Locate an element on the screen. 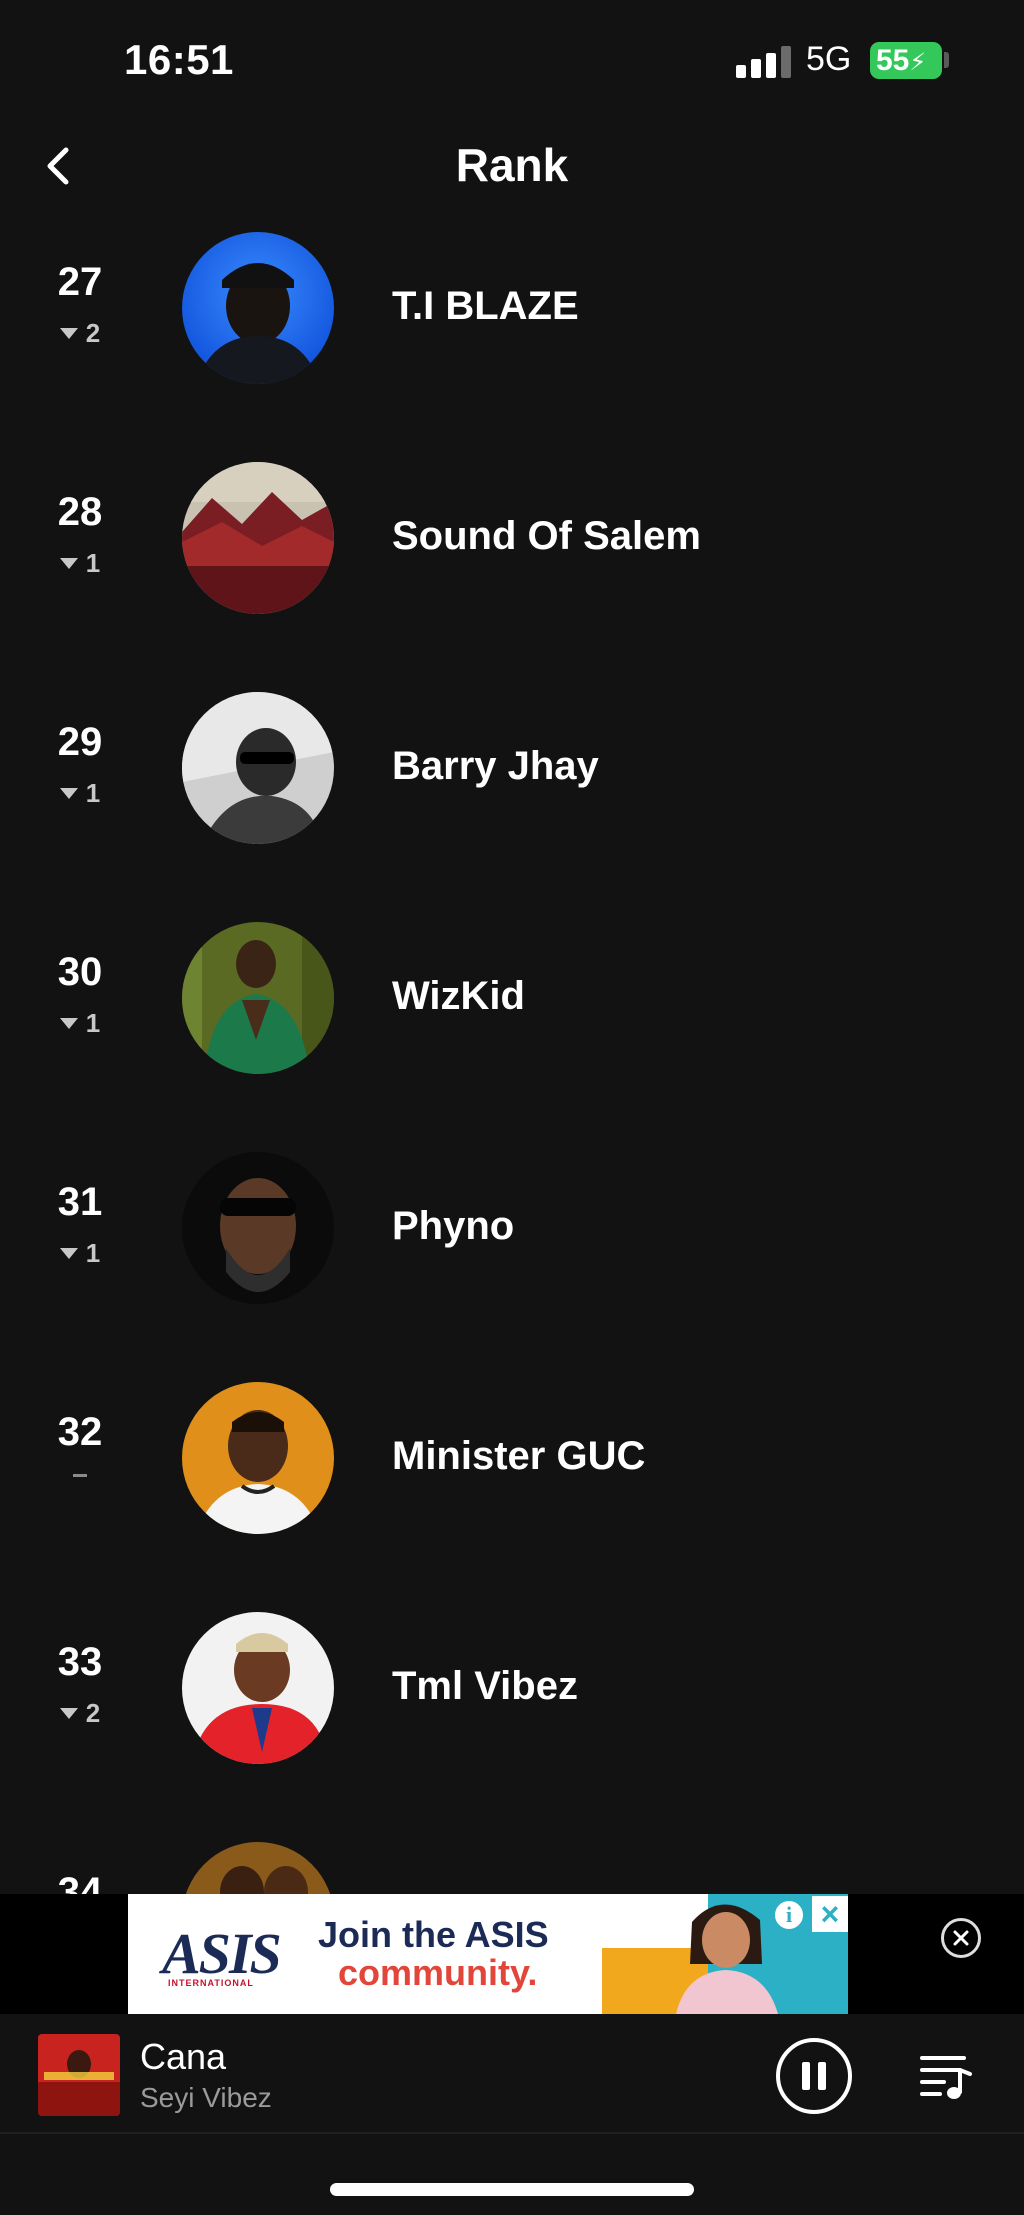  nav-header: Rank is located at coordinates (512, 166).